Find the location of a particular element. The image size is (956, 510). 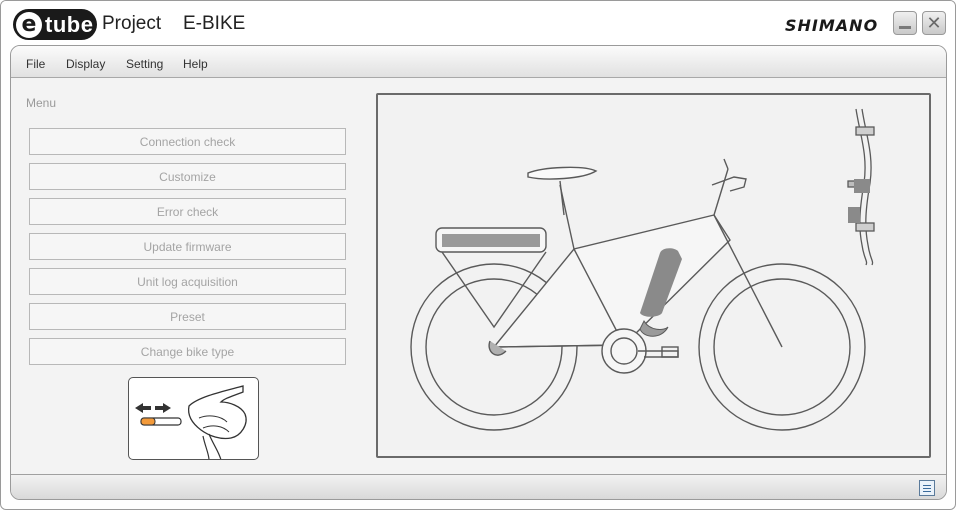

menu-help: Help is located at coordinates (195, 64).